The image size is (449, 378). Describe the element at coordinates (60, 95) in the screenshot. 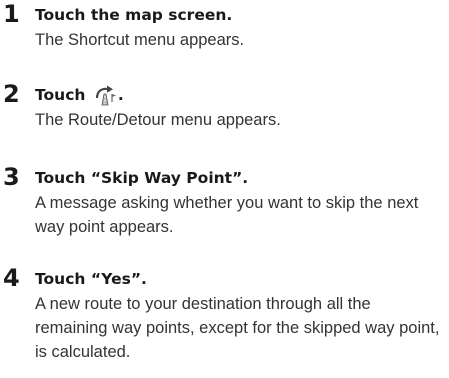

I see `step-title-prefix: Touch` at that location.